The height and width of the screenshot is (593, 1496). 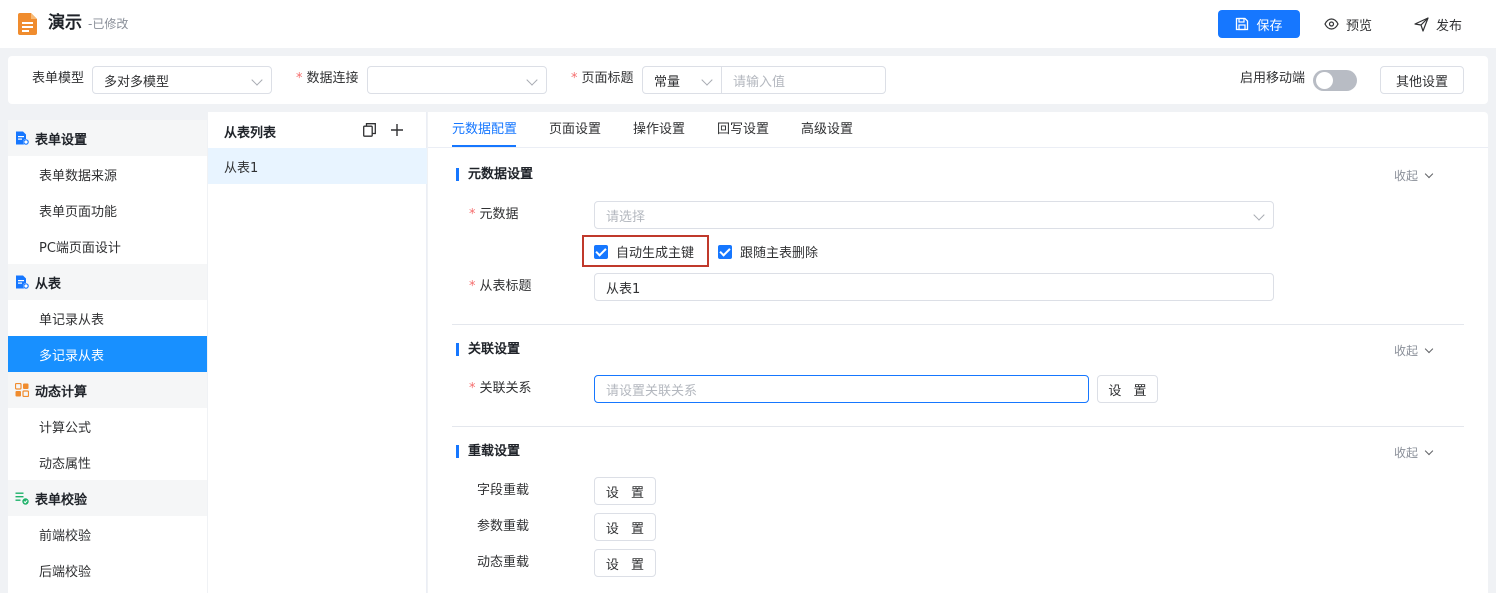 What do you see at coordinates (107, 174) in the screenshot?
I see `sidebar-item-form-data-source: 表单数据来源` at bounding box center [107, 174].